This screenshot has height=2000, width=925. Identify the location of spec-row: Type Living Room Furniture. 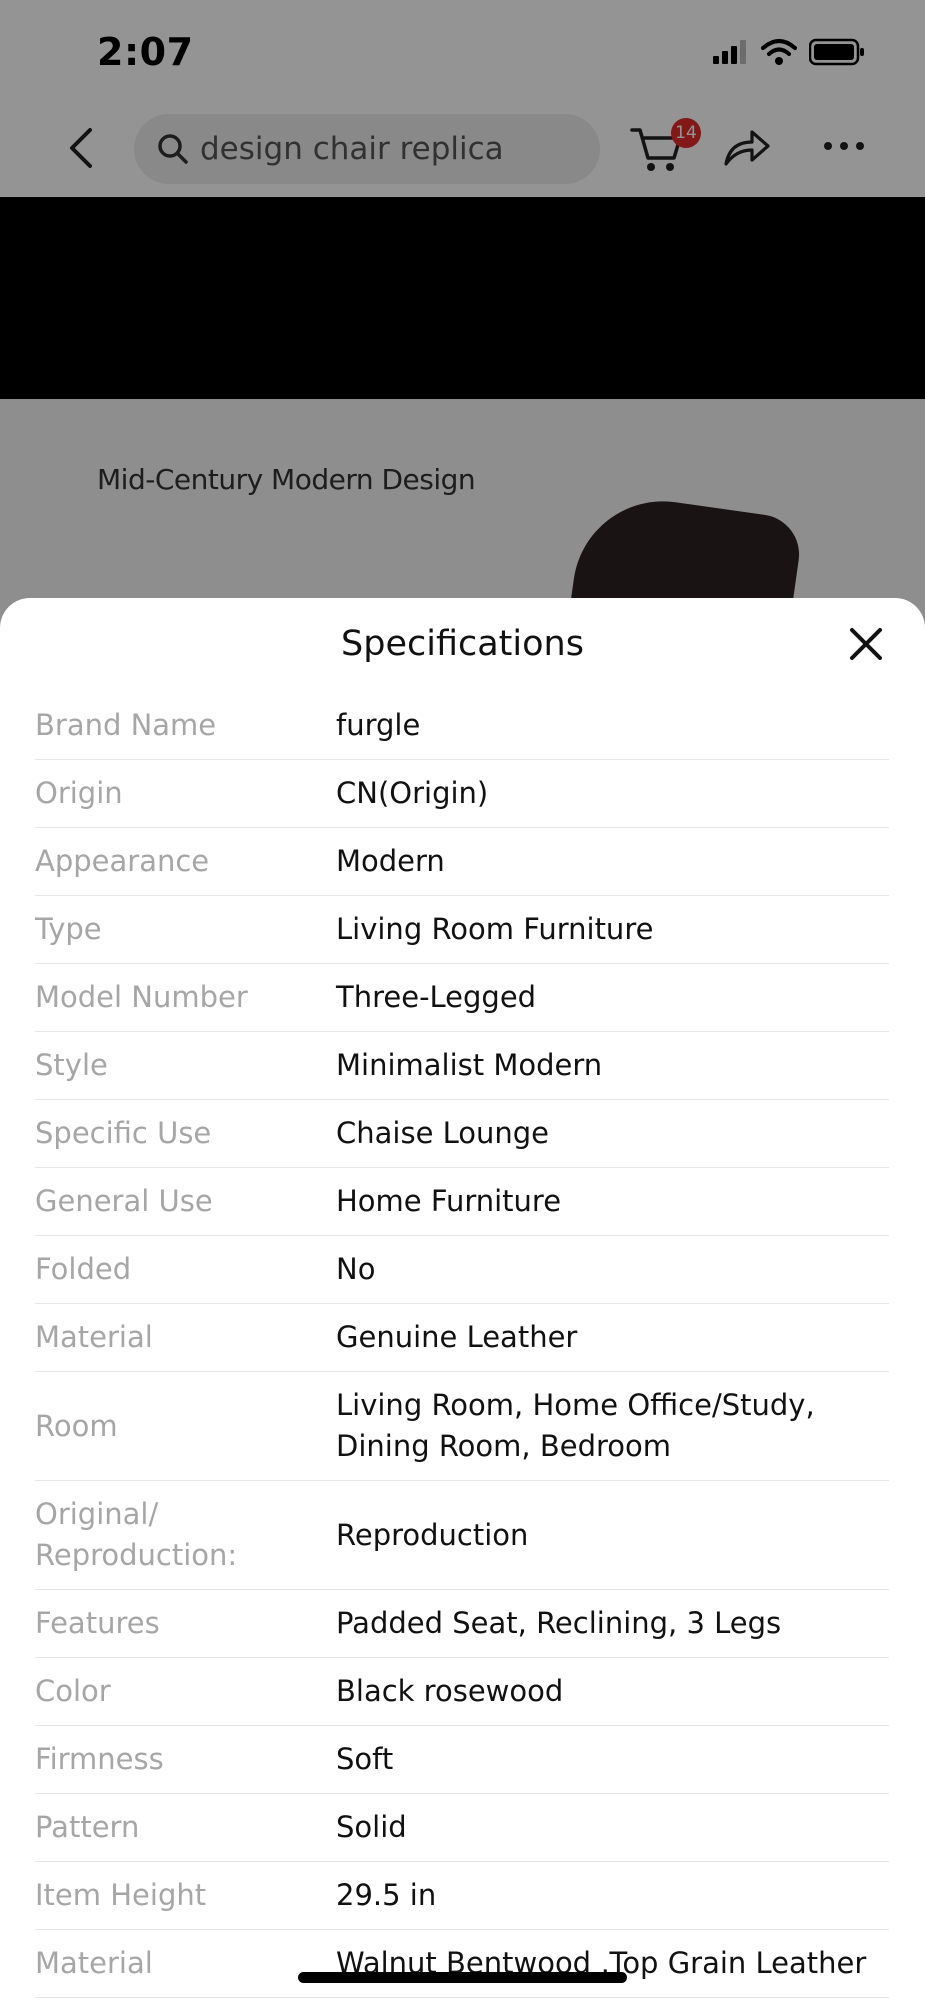
(462, 930).